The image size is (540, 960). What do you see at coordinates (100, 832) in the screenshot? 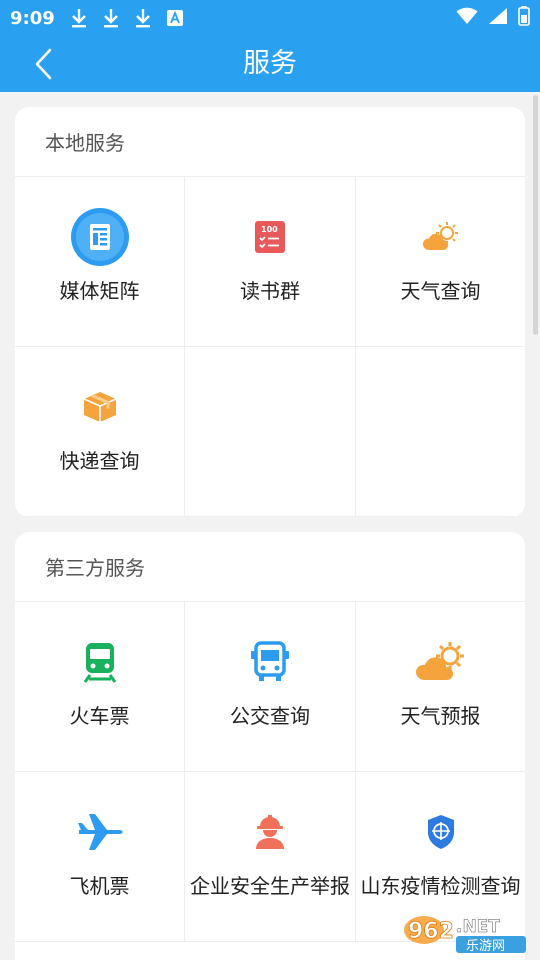
I see `airplane-icon` at bounding box center [100, 832].